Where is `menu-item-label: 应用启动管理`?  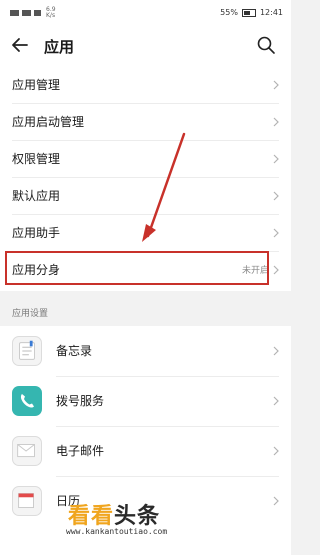
menu-item-label: 应用启动管理 is located at coordinates (48, 122).